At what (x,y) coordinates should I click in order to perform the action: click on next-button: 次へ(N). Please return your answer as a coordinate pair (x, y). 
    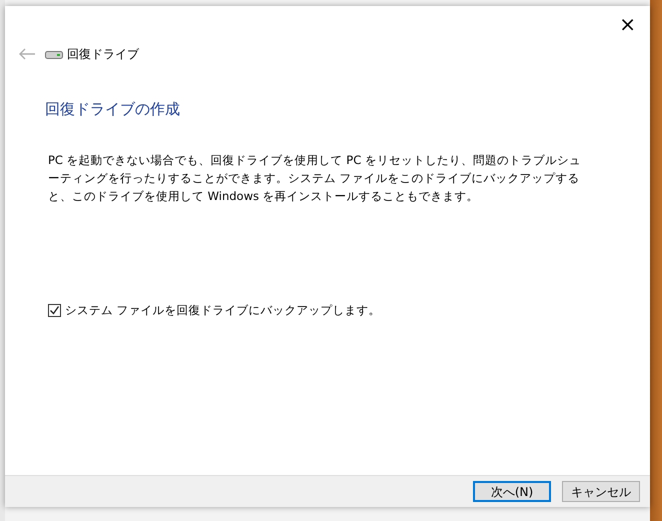
    Looking at the image, I should click on (512, 491).